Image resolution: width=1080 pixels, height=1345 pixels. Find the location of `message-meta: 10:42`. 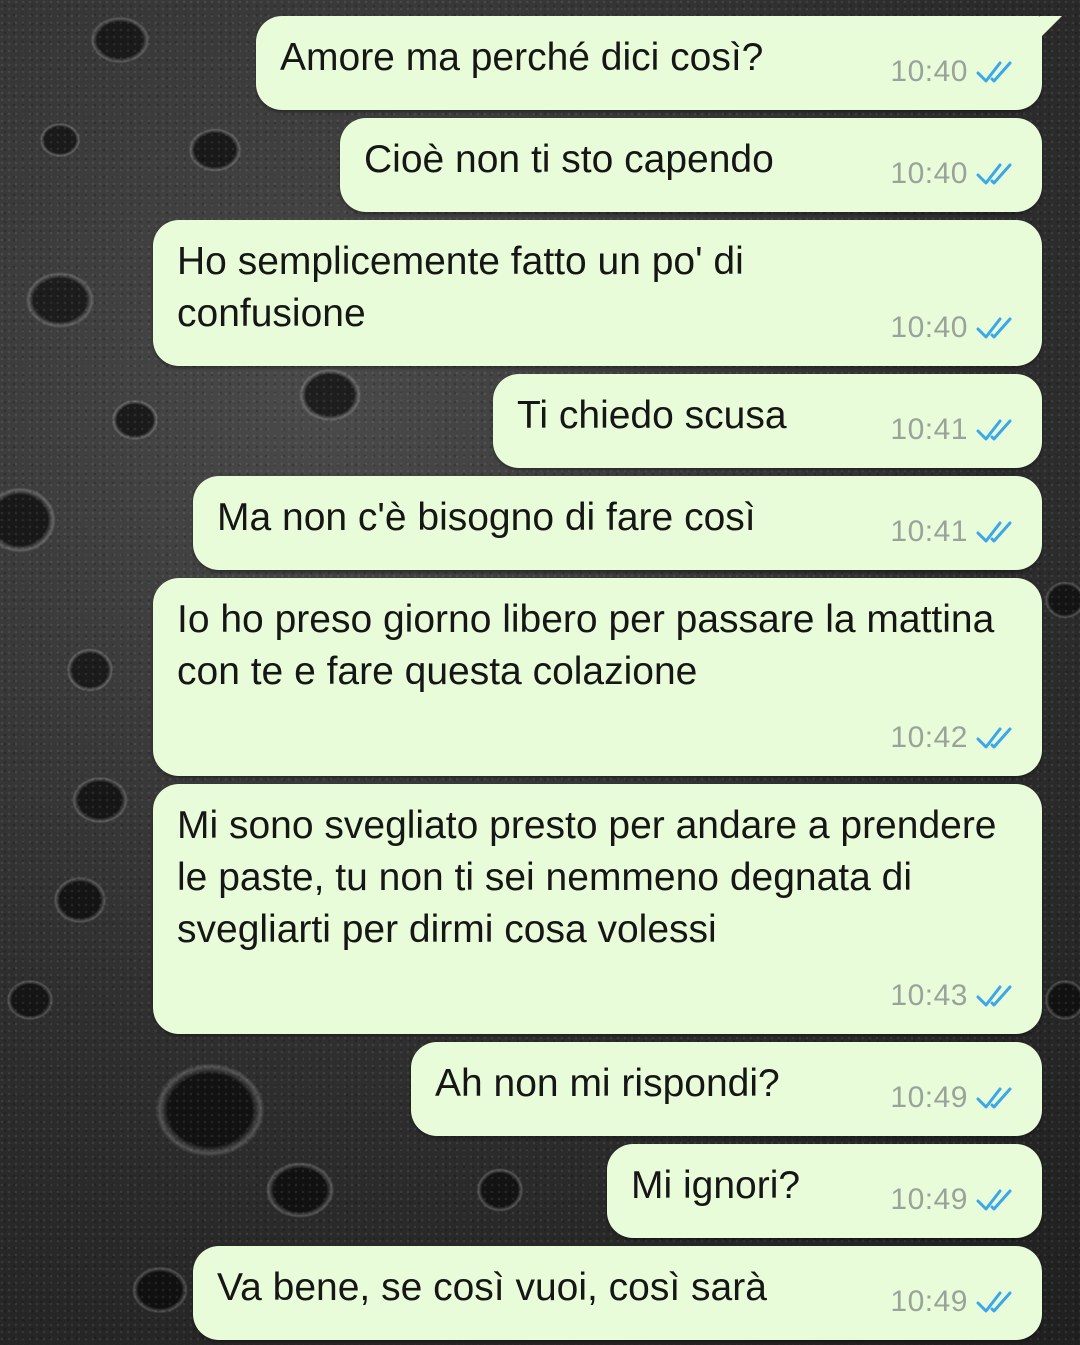

message-meta: 10:42 is located at coordinates (954, 738).